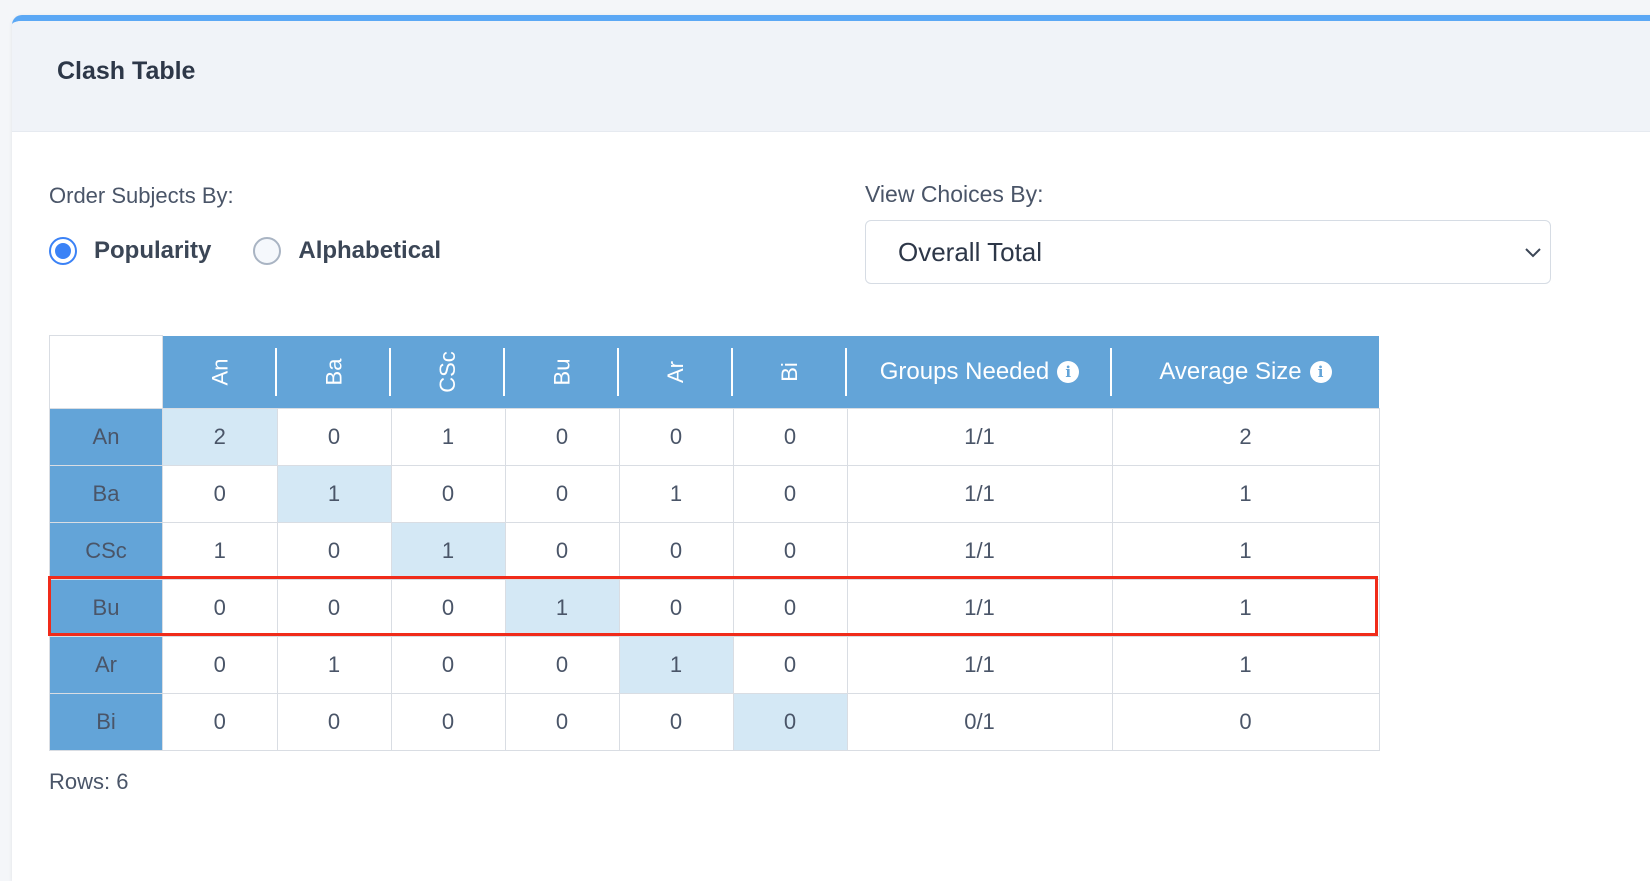  I want to click on page-title: Clash Table, so click(126, 71).